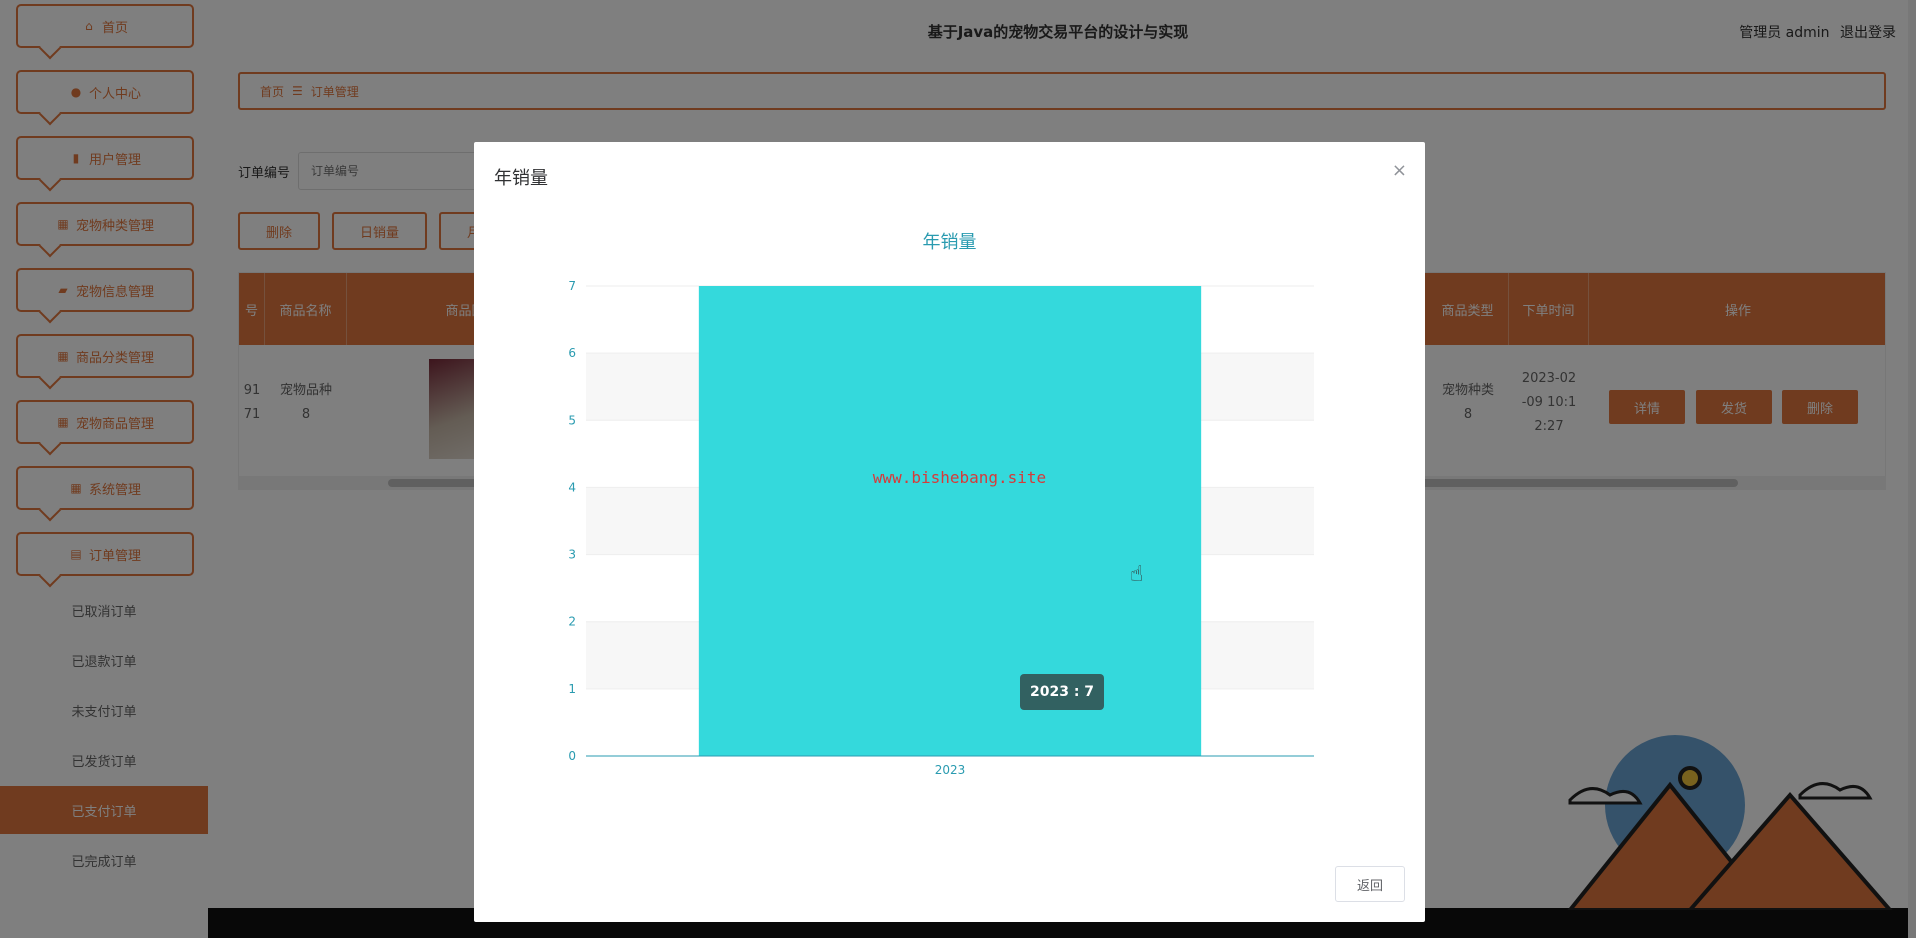 The height and width of the screenshot is (938, 1916). I want to click on x-tick-label: 2023, so click(950, 770).